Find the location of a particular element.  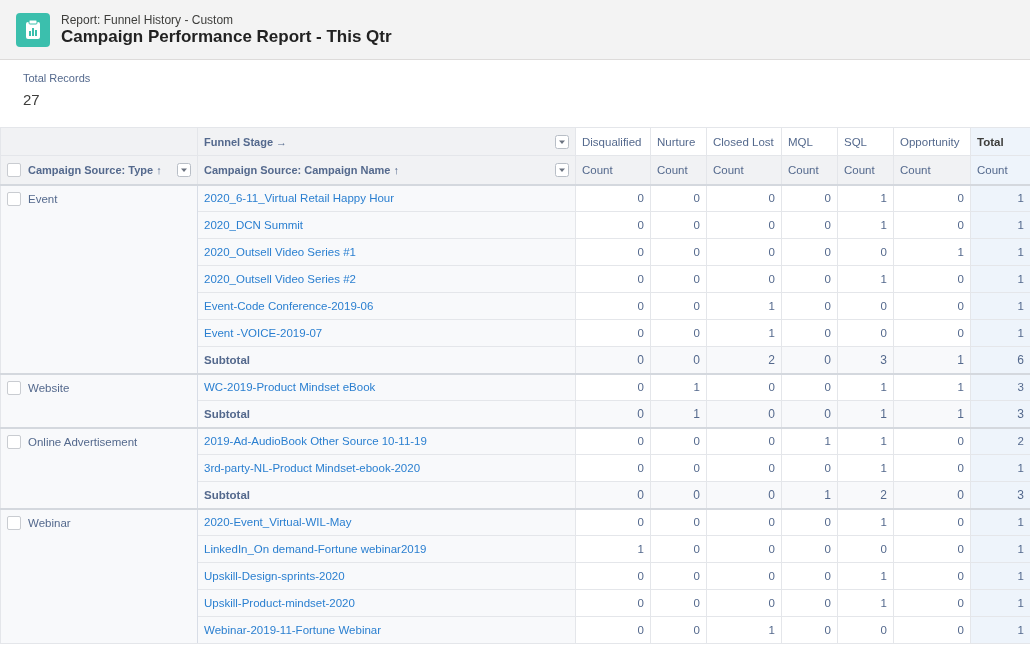

stage-header: SQL is located at coordinates (865, 141).